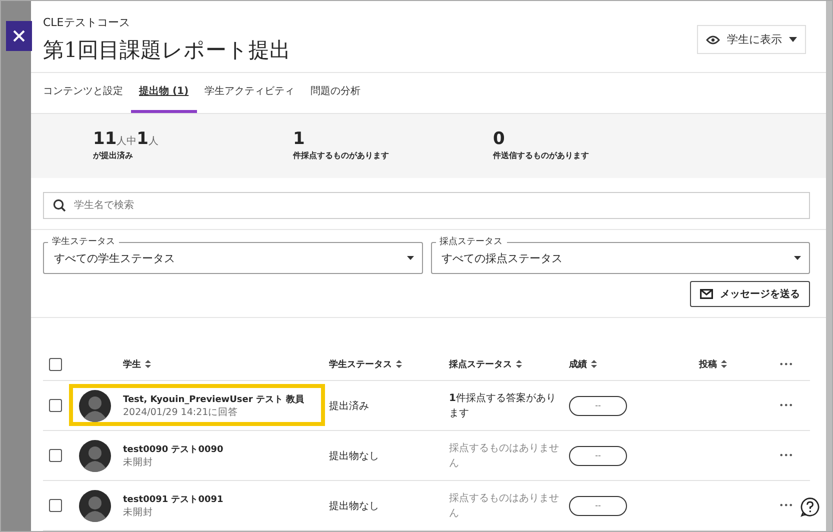  I want to click on search-field: 学生名で検索, so click(426, 205).